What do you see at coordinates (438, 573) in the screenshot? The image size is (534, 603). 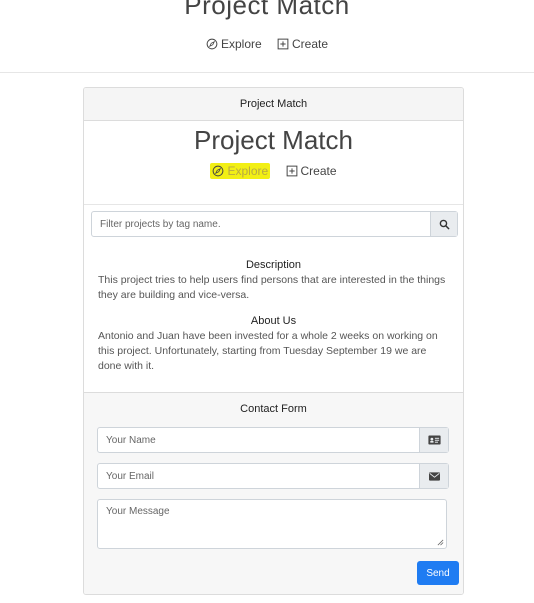 I see `send-button: Send` at bounding box center [438, 573].